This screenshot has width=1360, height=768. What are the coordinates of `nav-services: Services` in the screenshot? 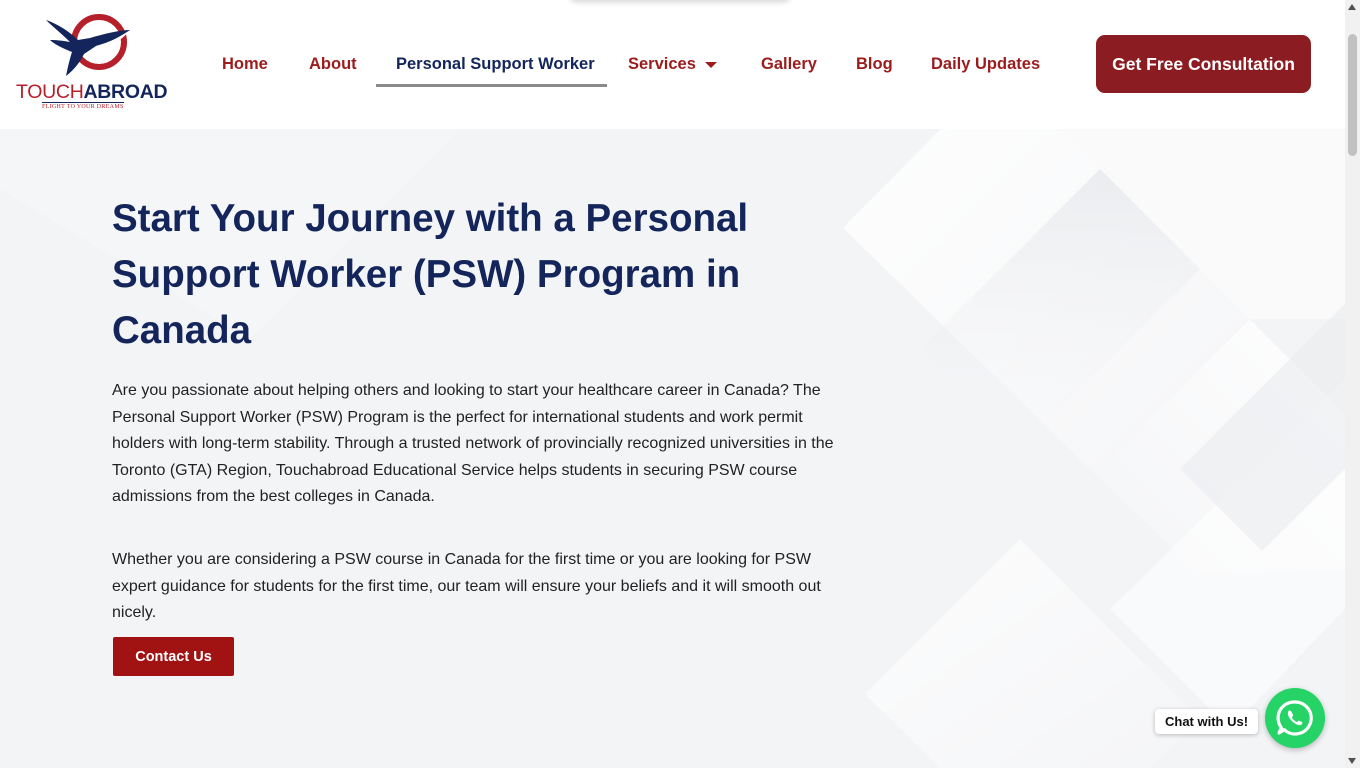 It's located at (662, 64).